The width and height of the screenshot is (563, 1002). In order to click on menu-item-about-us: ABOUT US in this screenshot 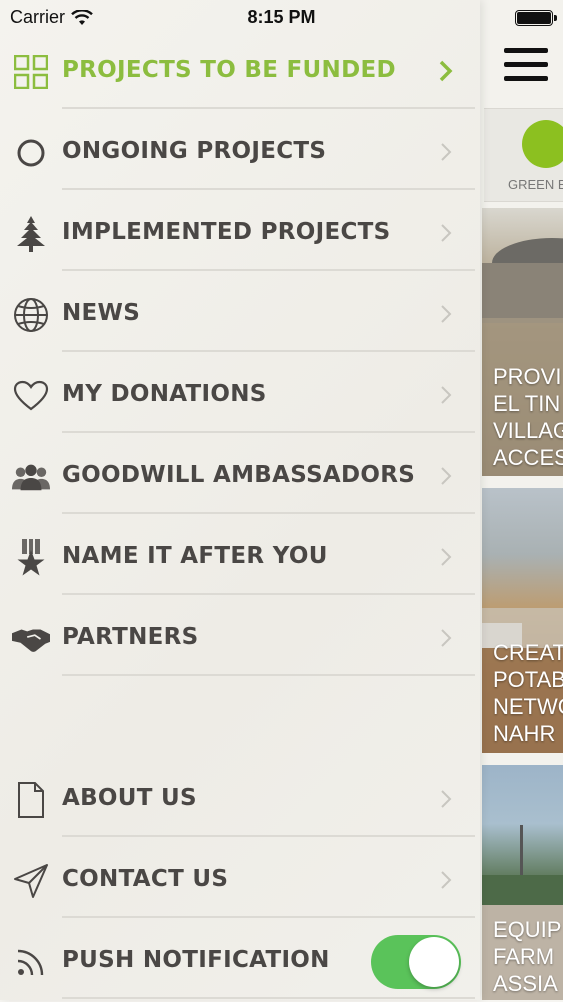, I will do `click(240, 800)`.